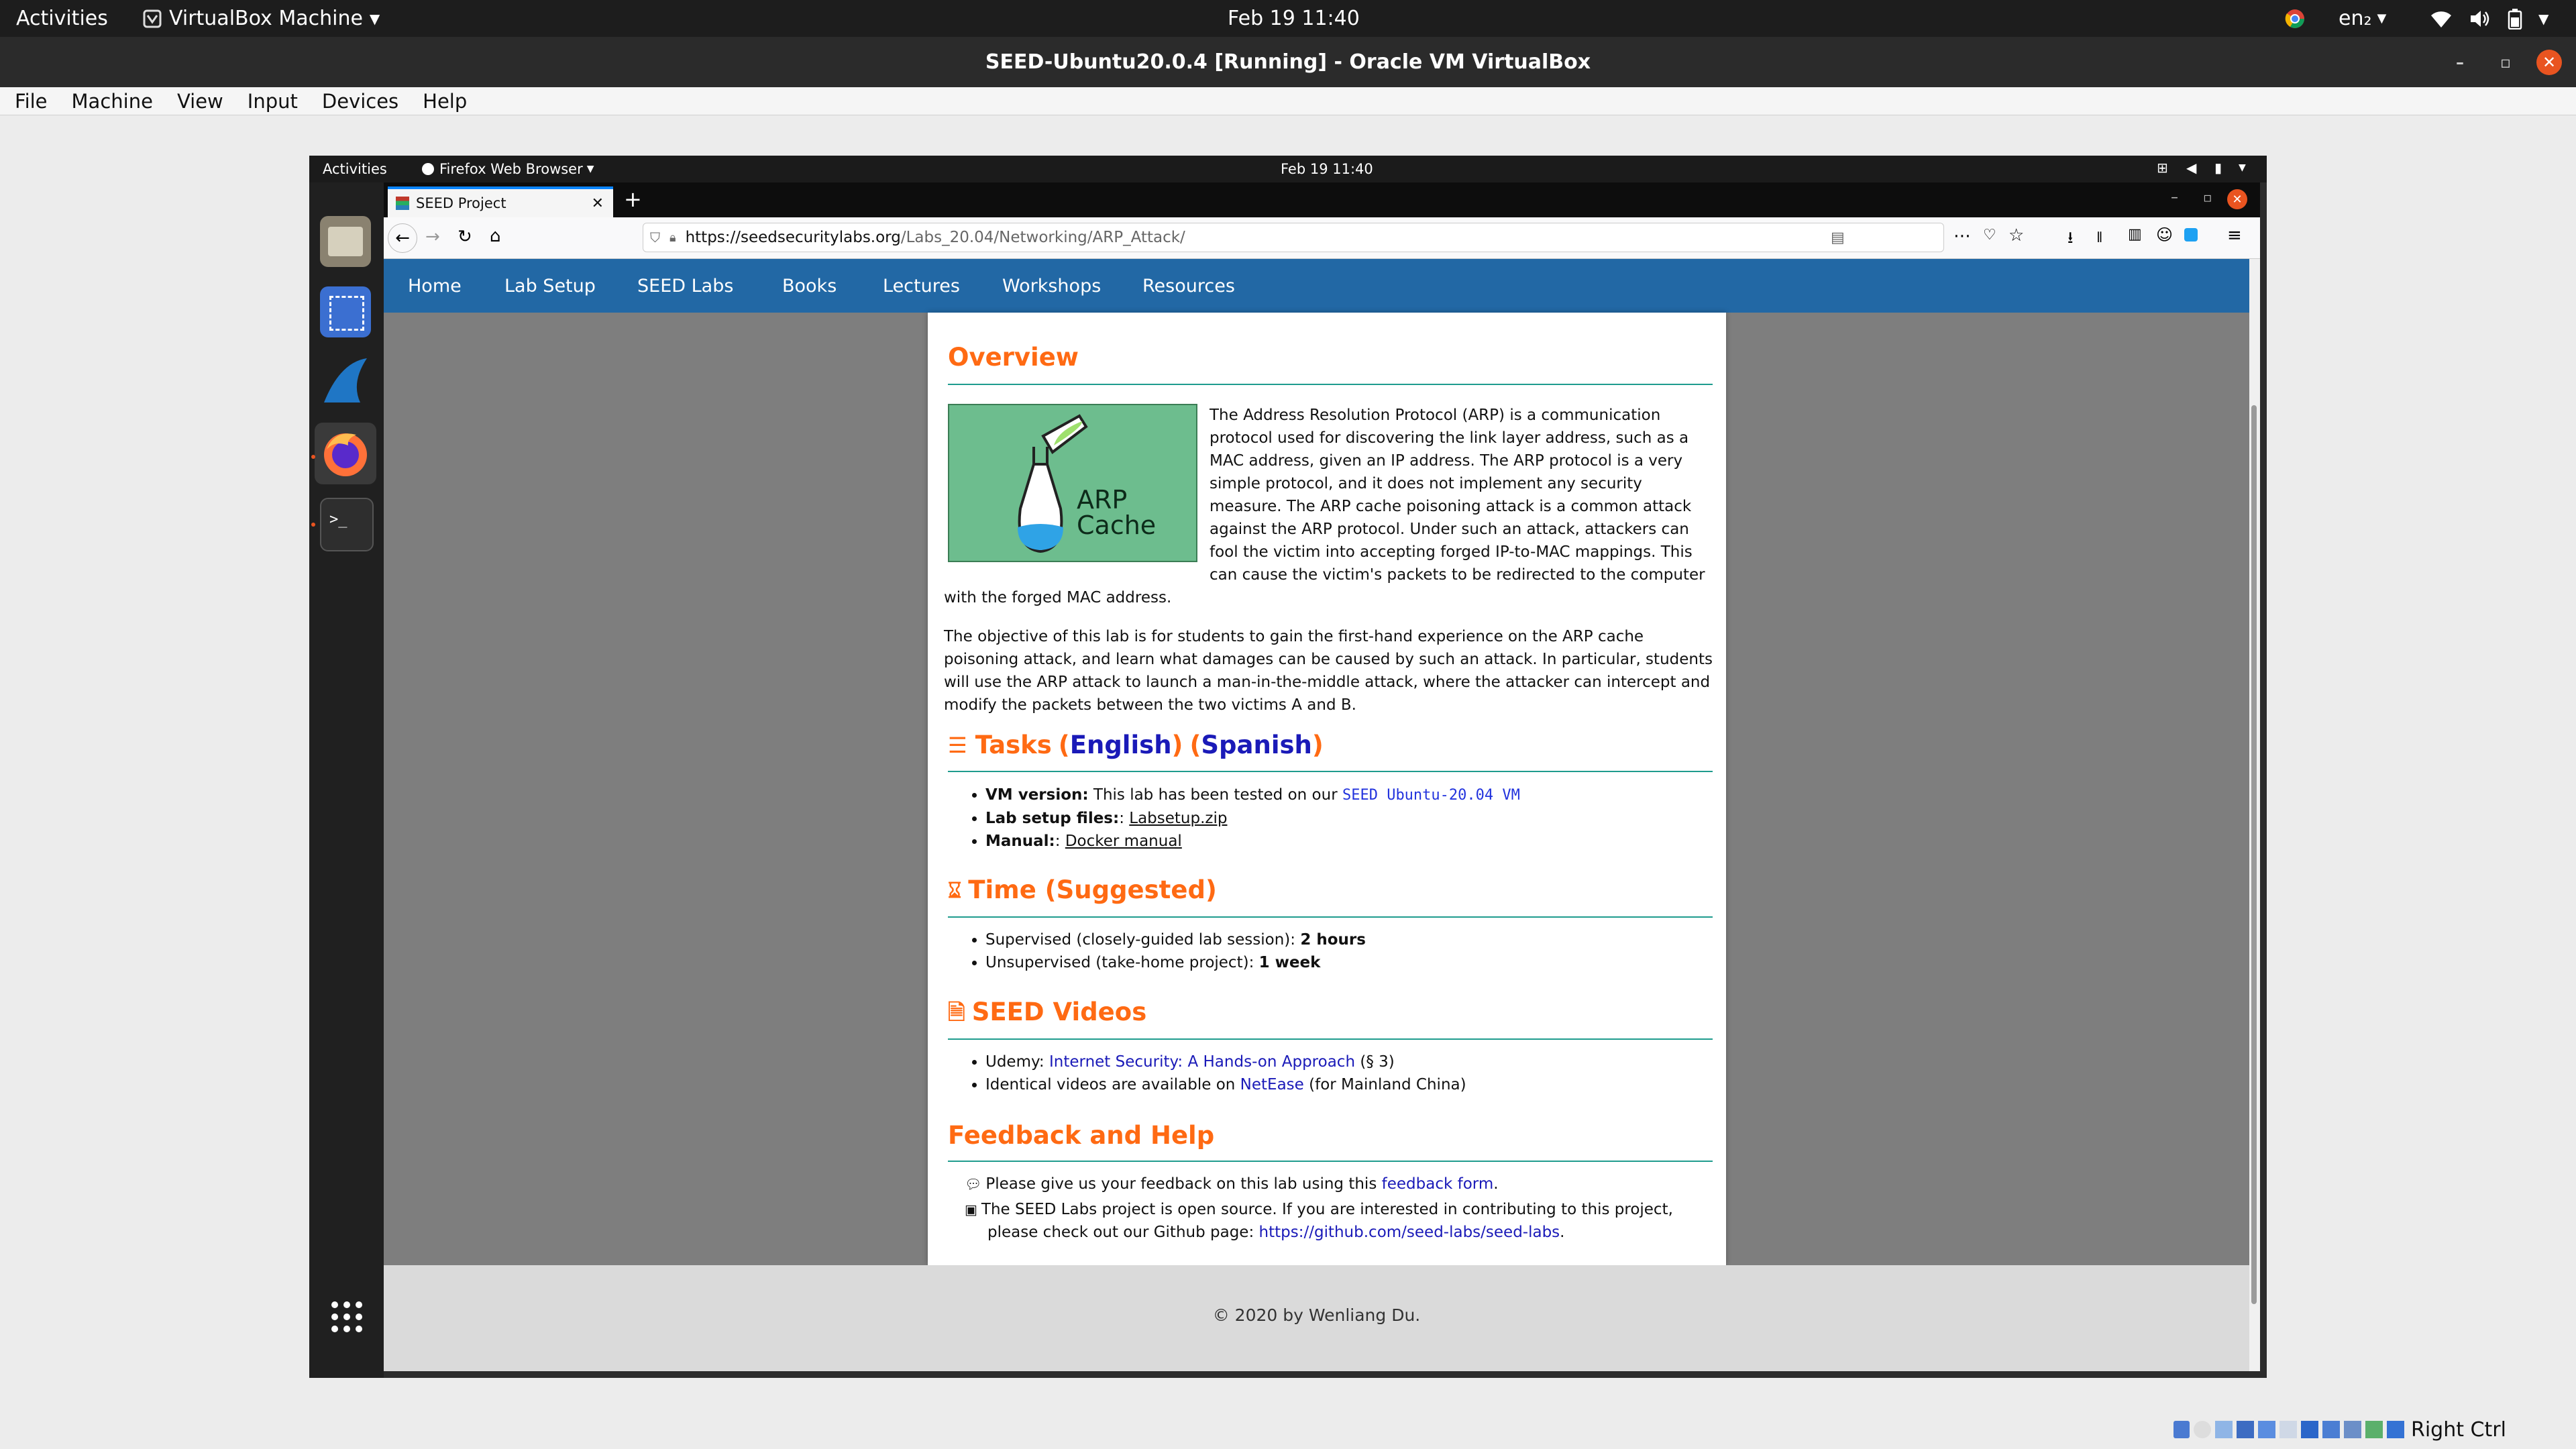 This screenshot has width=2576, height=1449. Describe the element at coordinates (355, 169) in the screenshot. I see `guest-activities-button: Activities` at that location.